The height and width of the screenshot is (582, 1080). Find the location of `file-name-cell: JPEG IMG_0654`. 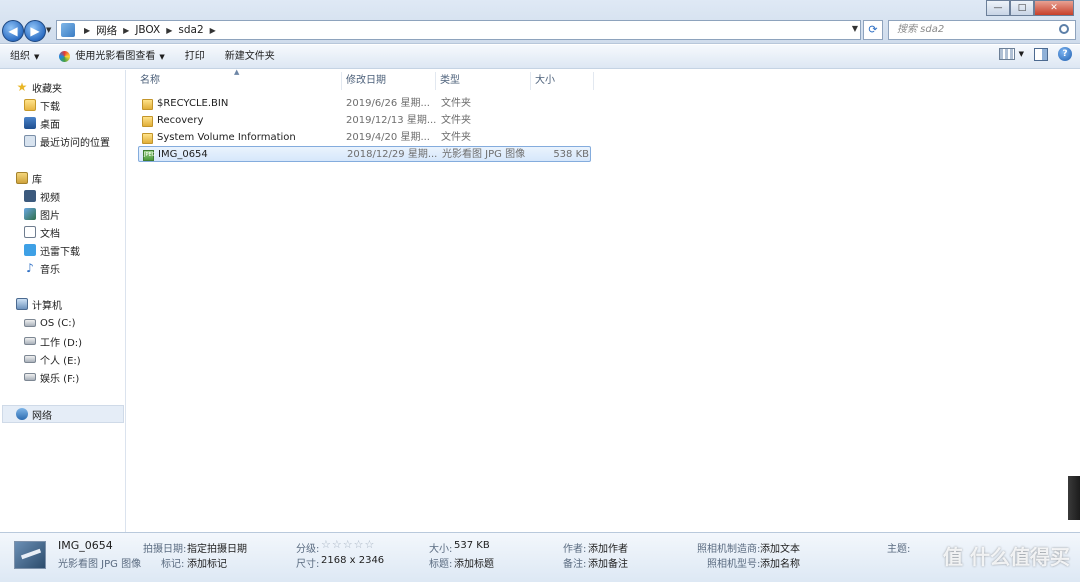

file-name-cell: JPEG IMG_0654 is located at coordinates (243, 155).